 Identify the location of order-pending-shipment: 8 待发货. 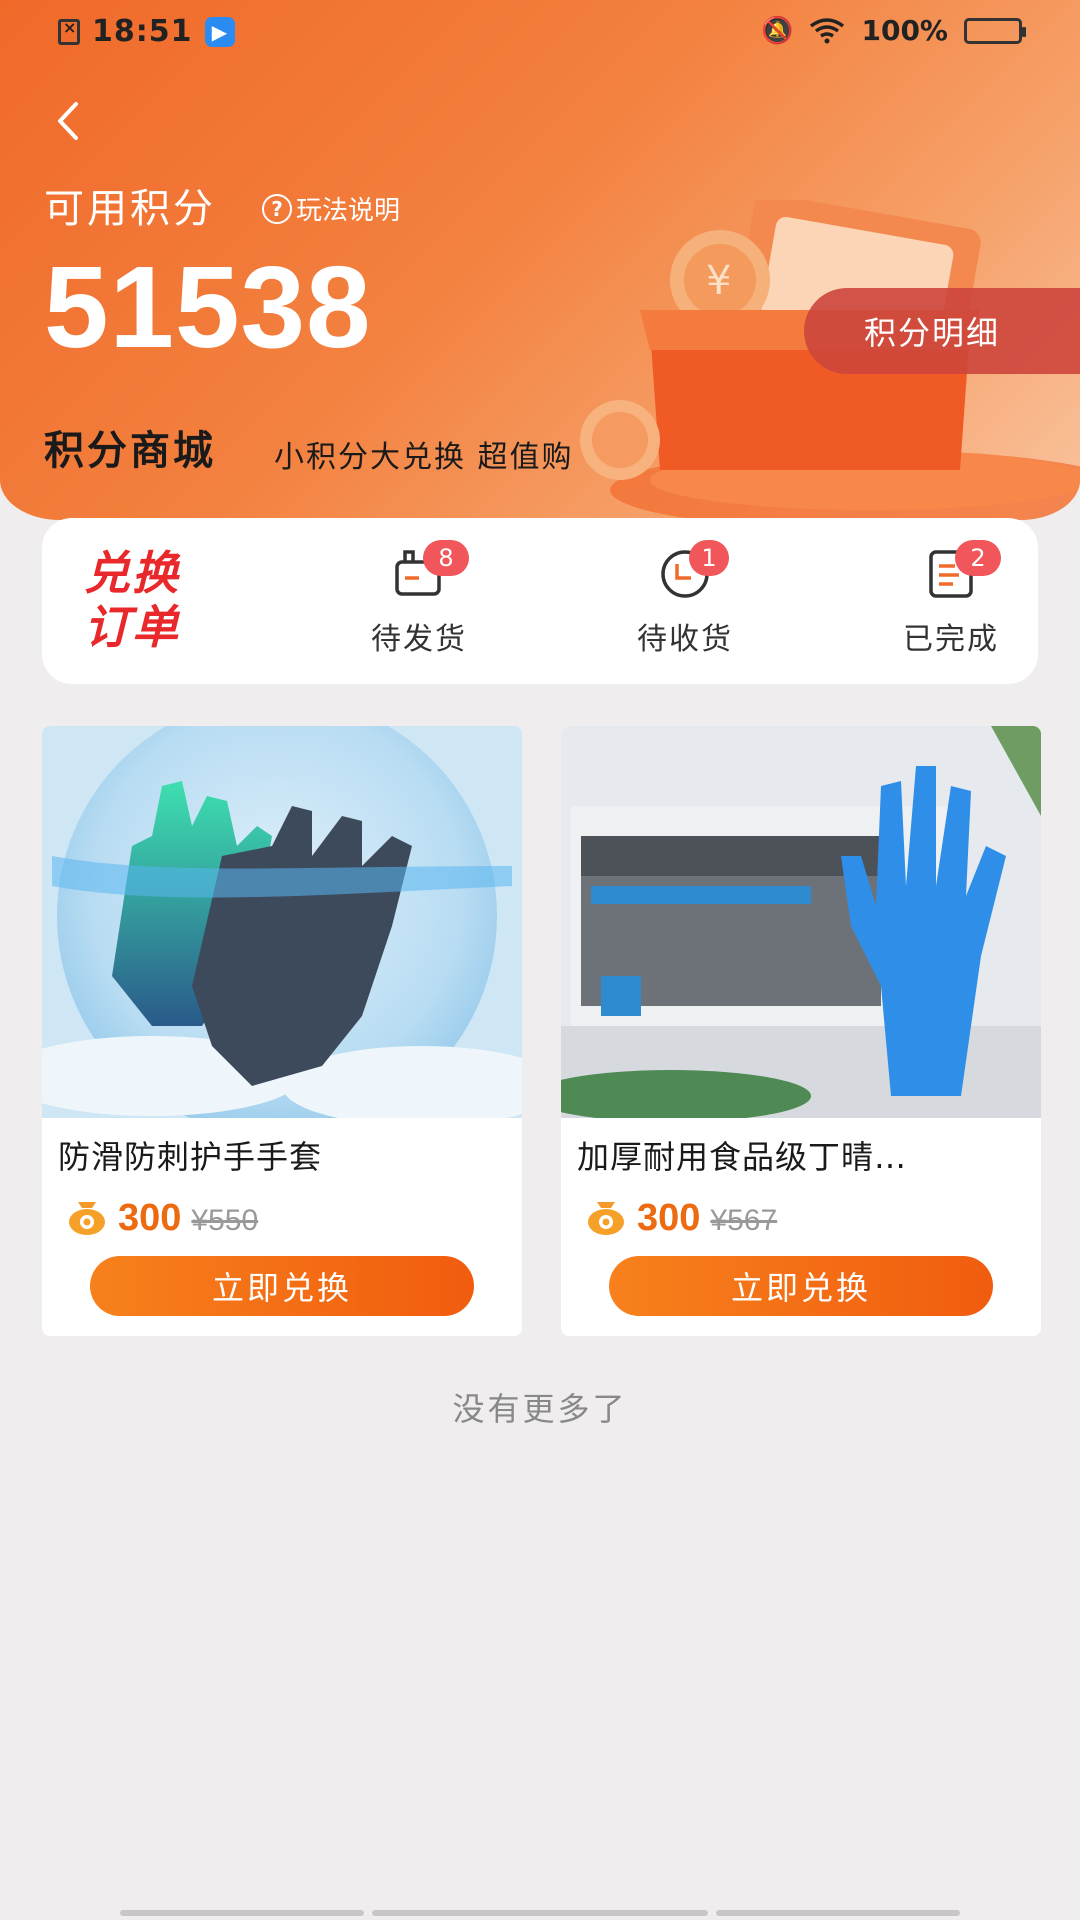
(419, 599).